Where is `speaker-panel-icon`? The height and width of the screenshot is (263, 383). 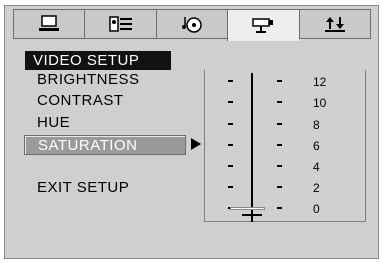
speaker-panel-icon is located at coordinates (120, 24).